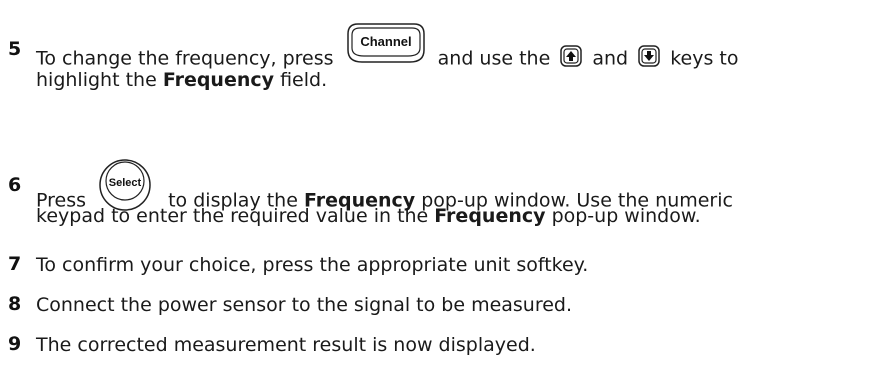 The image size is (877, 365). What do you see at coordinates (571, 56) in the screenshot?
I see `up-arrow-key-icon` at bounding box center [571, 56].